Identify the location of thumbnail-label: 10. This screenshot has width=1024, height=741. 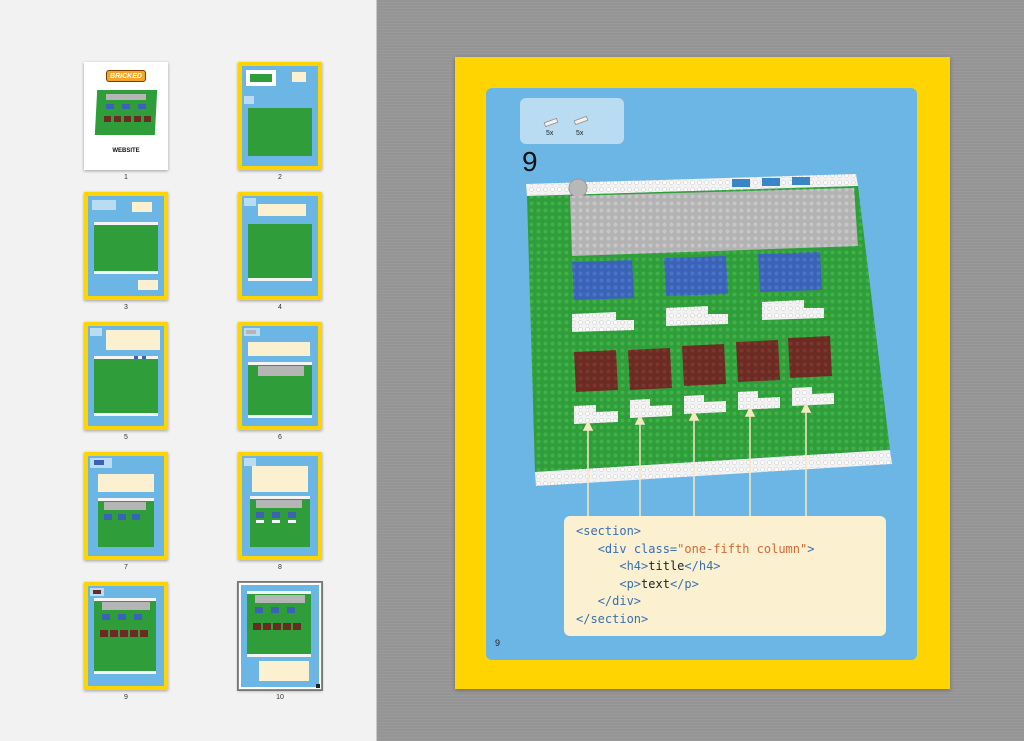
(280, 697).